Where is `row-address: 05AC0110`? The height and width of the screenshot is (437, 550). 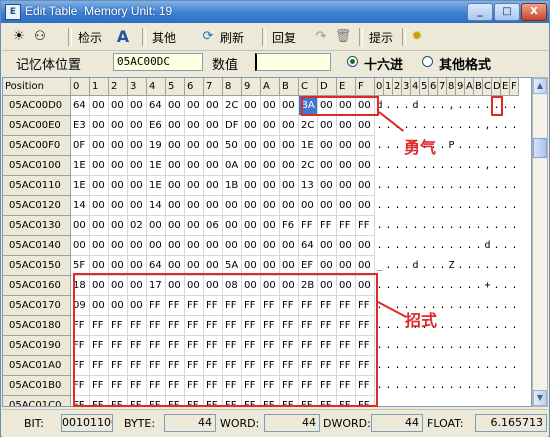 row-address: 05AC0110 is located at coordinates (37, 186).